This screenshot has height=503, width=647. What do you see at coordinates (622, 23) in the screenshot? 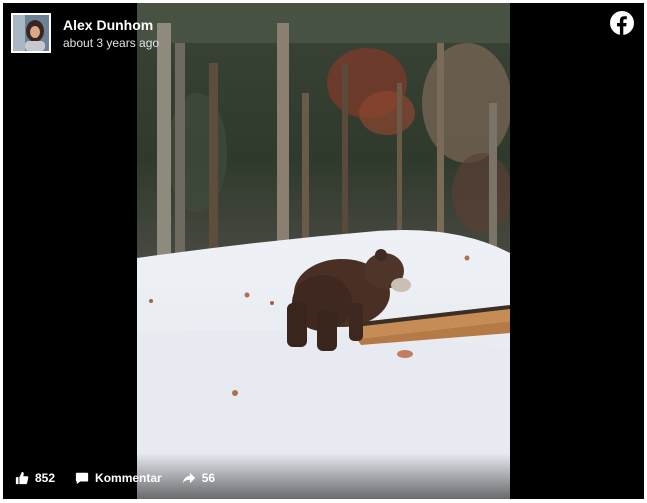
I see `facebook-icon` at bounding box center [622, 23].